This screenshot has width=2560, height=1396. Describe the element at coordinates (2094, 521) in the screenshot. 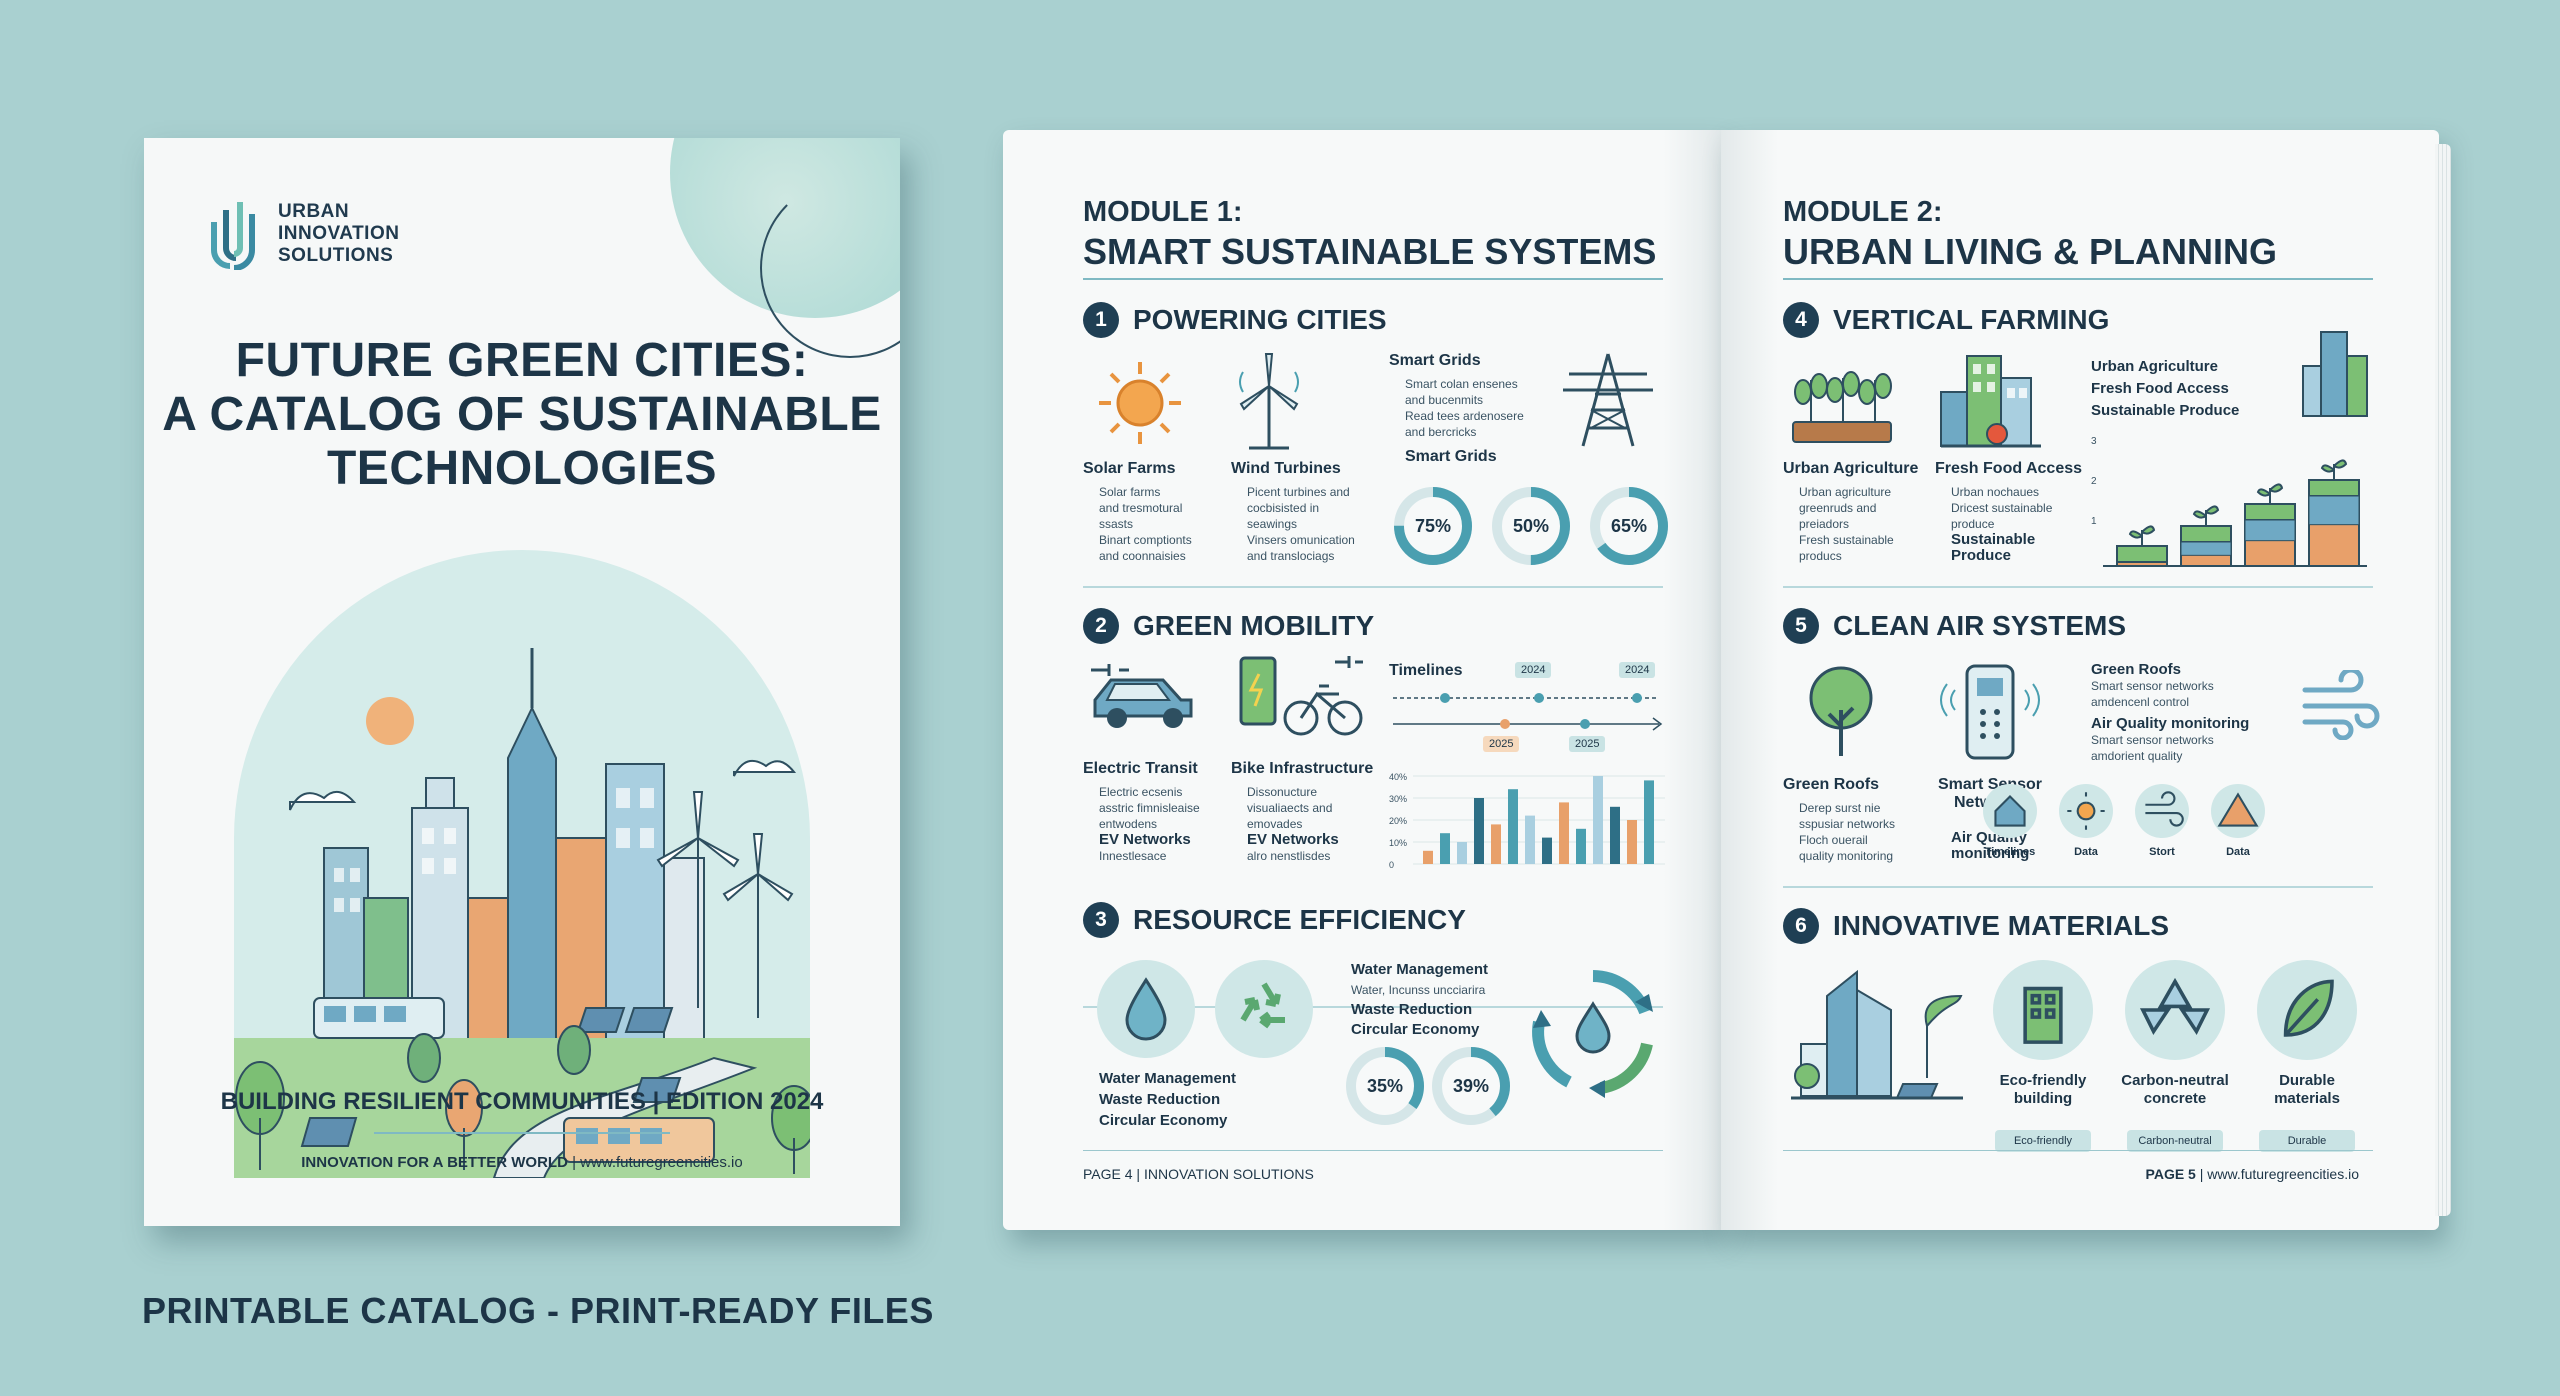

I see `y-tick-label: 1` at that location.